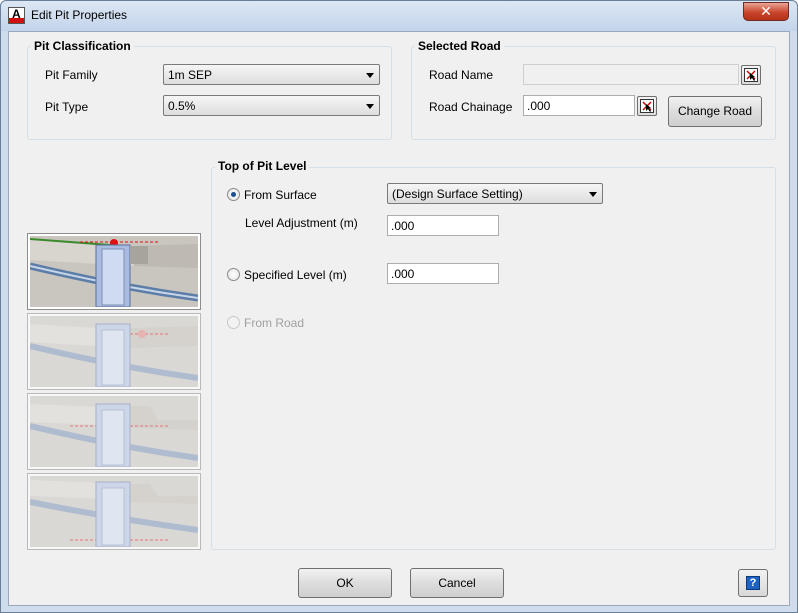 The width and height of the screenshot is (798, 613). I want to click on pit-family-label: Pit Family, so click(71, 75).